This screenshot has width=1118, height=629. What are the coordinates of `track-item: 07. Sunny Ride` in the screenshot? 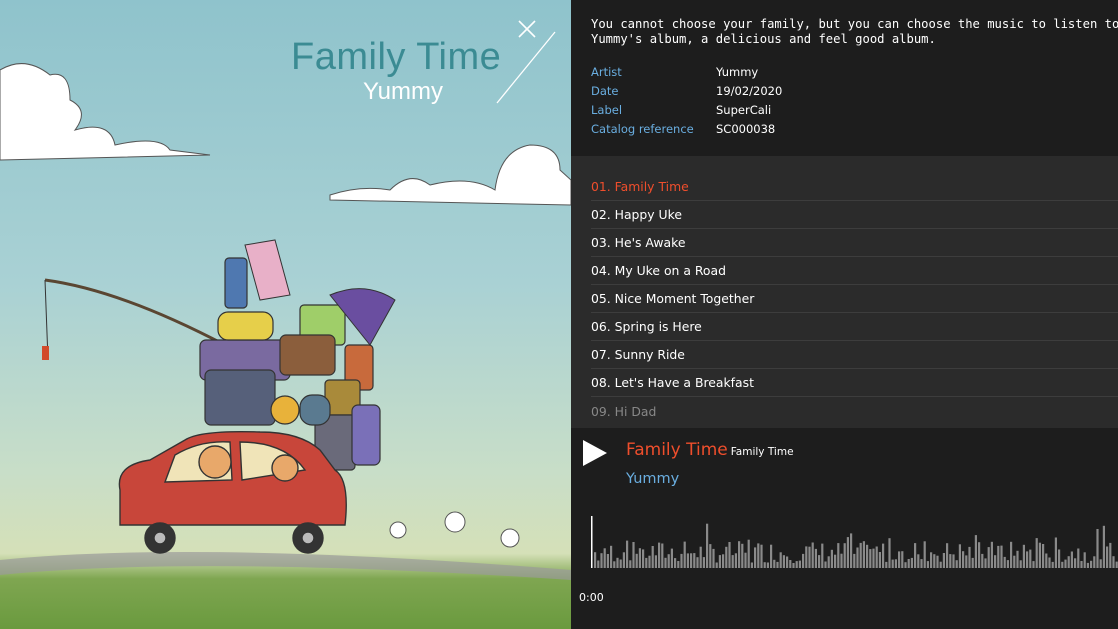 It's located at (854, 355).